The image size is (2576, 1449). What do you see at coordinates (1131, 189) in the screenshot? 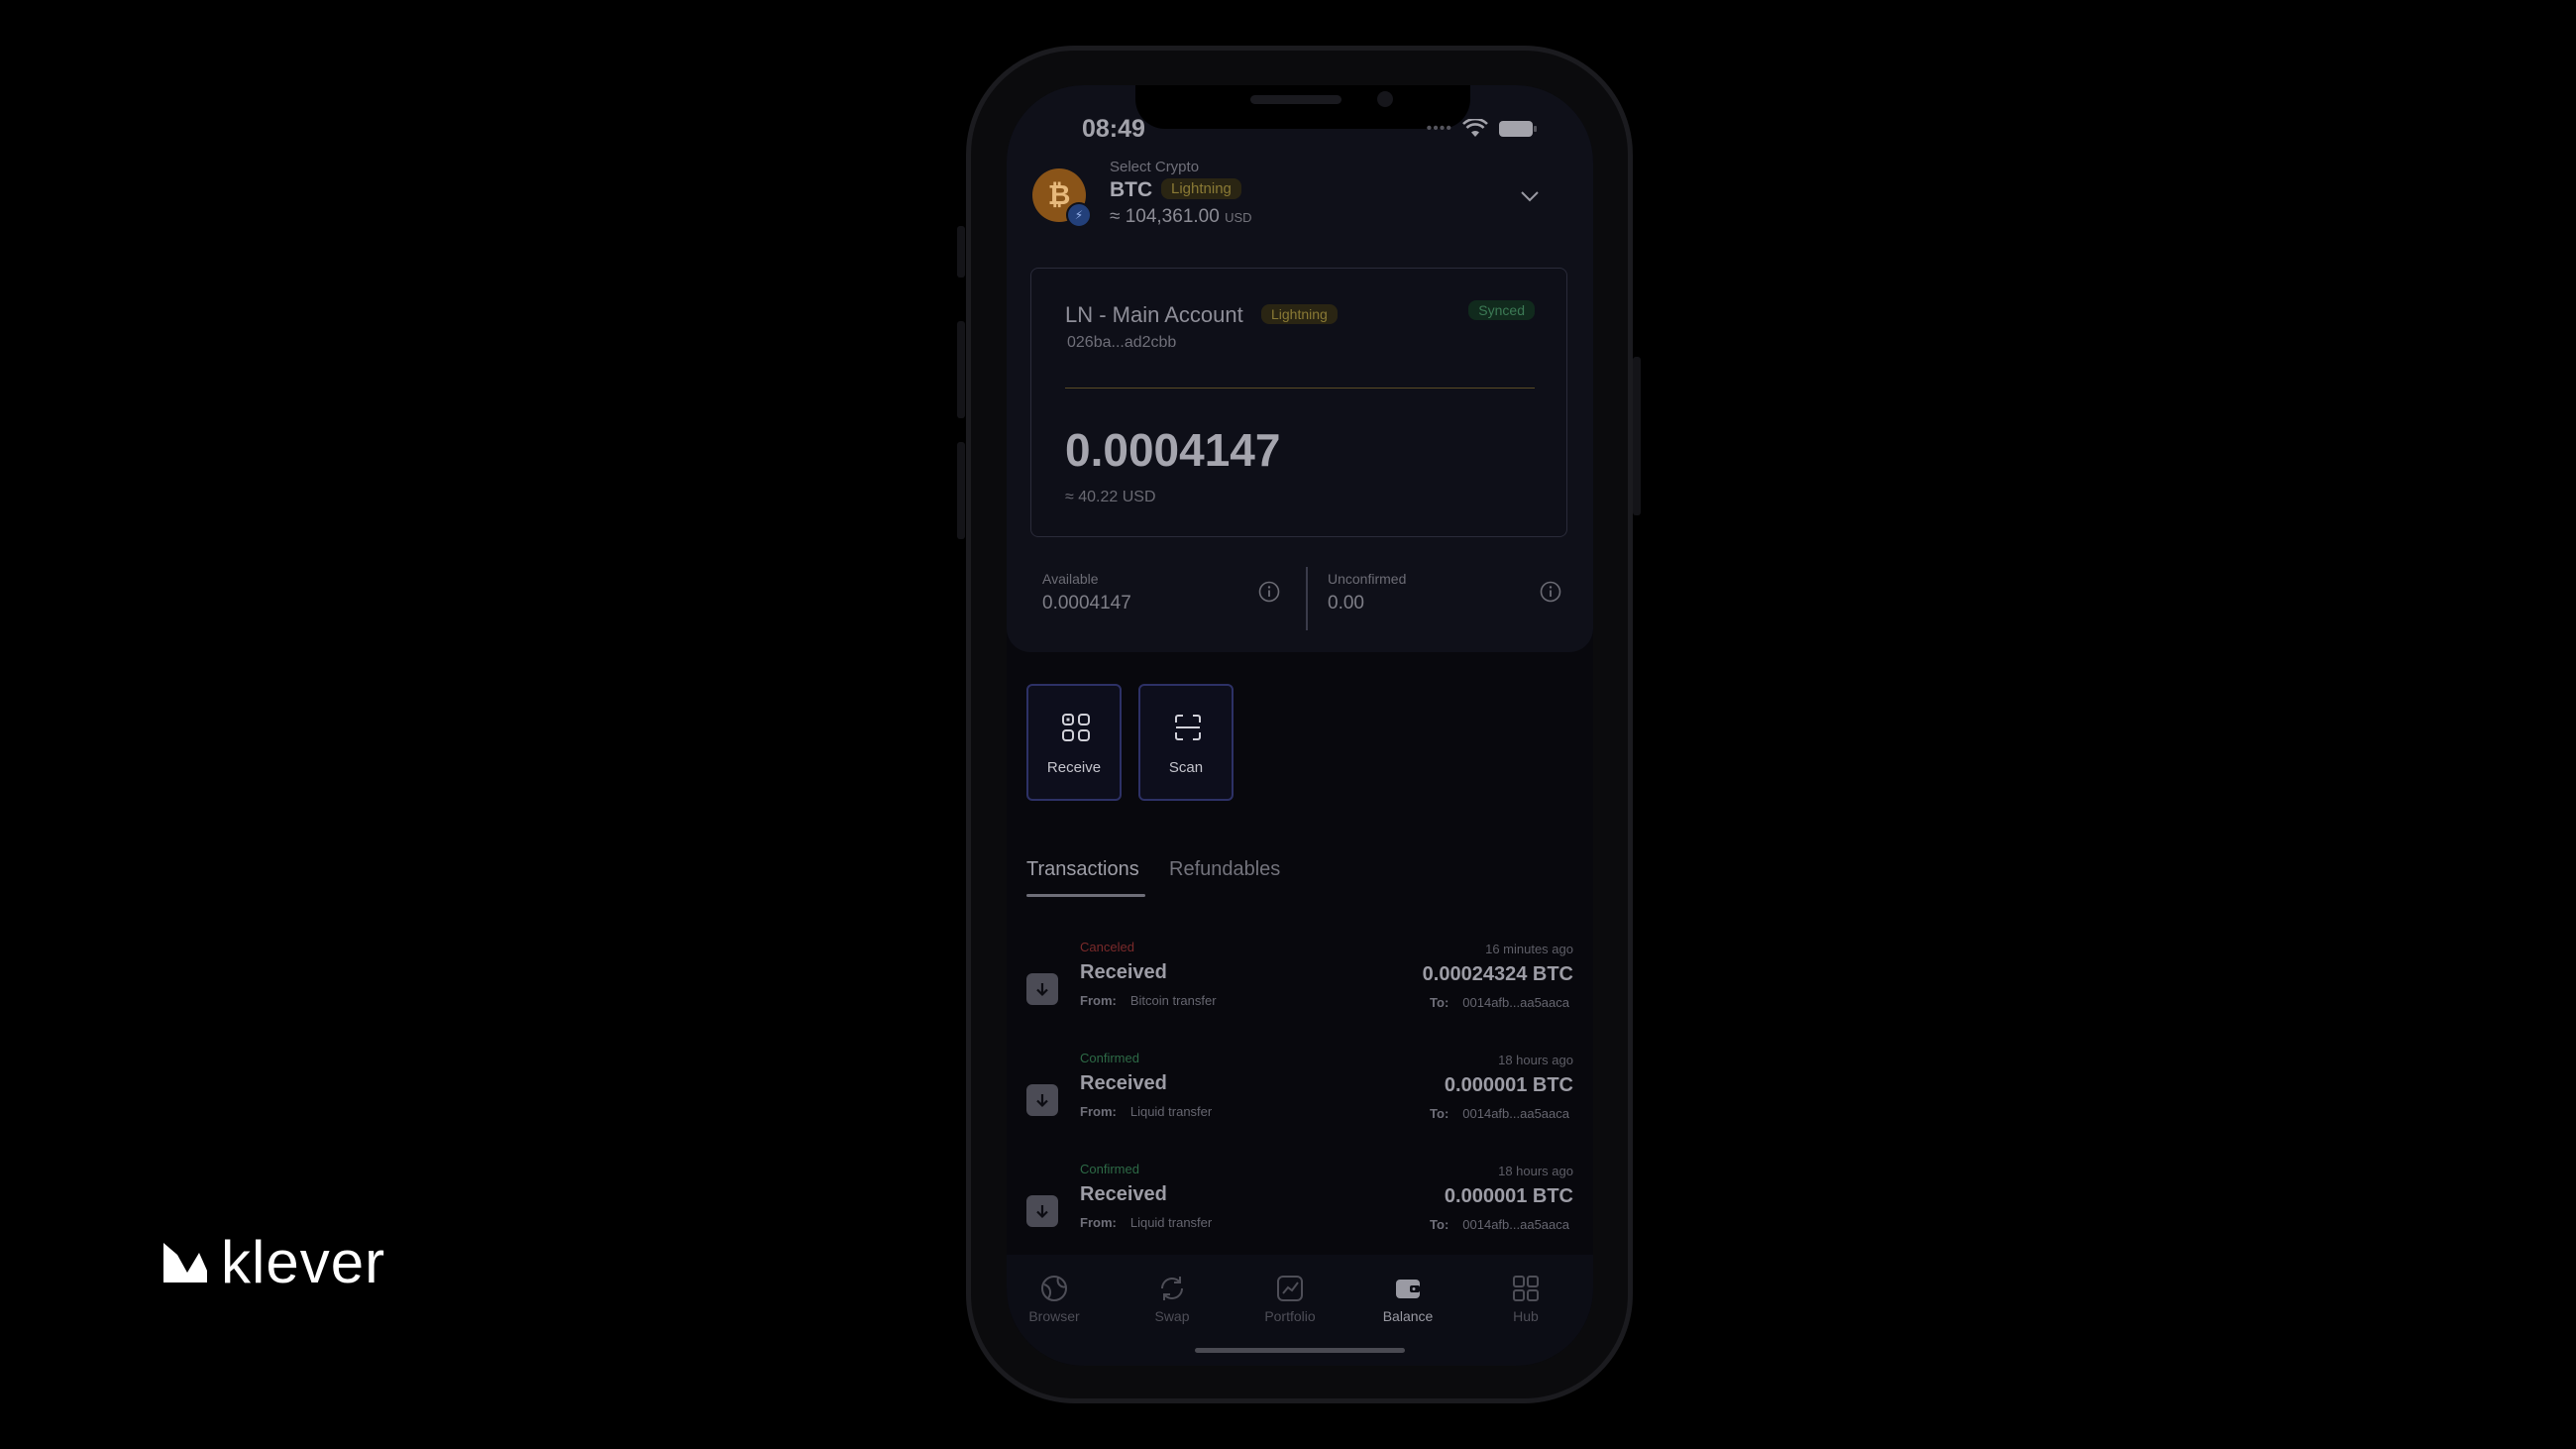
I see `coin-ticker: BTC` at bounding box center [1131, 189].